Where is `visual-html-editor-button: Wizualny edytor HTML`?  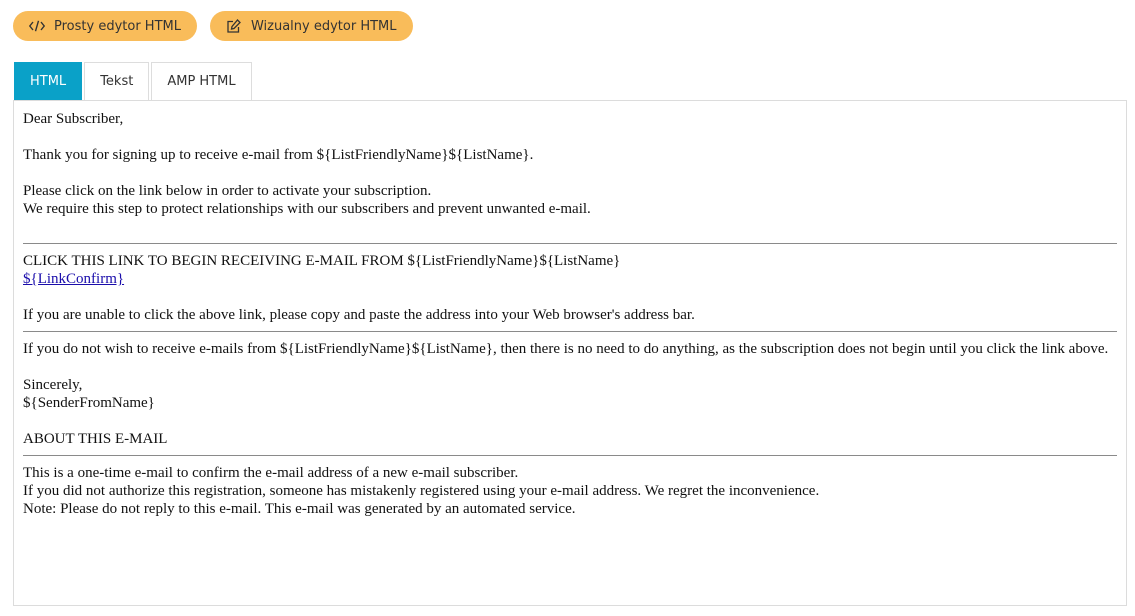
visual-html-editor-button: Wizualny edytor HTML is located at coordinates (311, 26).